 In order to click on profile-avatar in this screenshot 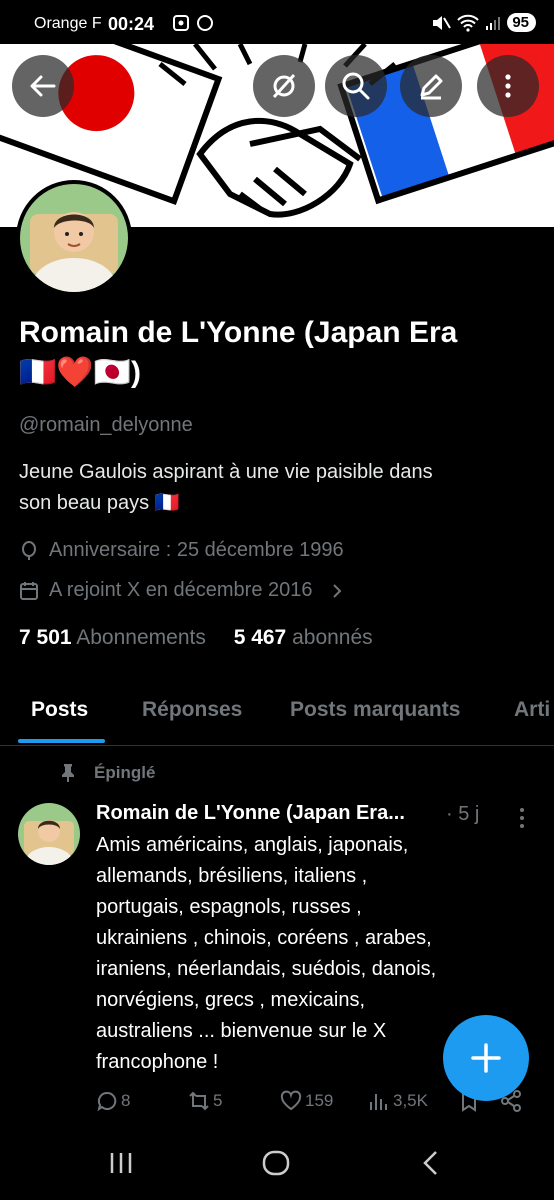, I will do `click(74, 238)`.